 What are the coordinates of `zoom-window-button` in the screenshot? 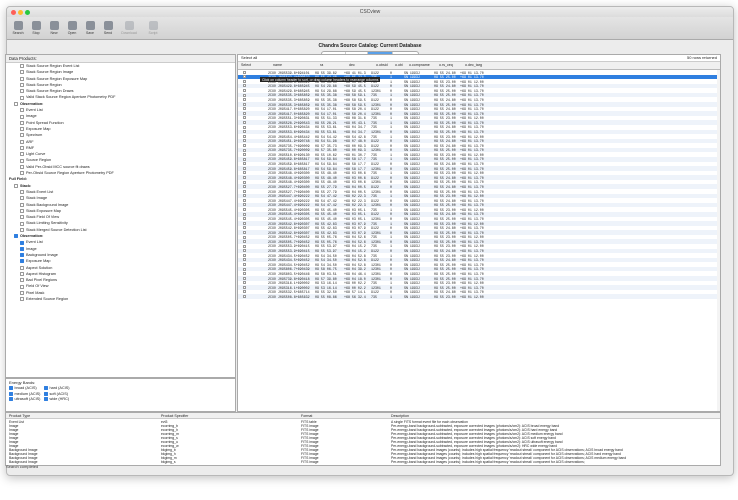 It's located at (27, 12).